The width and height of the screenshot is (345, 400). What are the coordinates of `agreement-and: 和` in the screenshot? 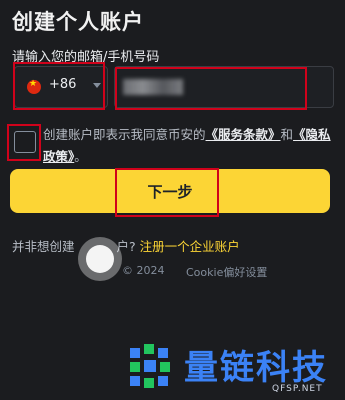 It's located at (287, 134).